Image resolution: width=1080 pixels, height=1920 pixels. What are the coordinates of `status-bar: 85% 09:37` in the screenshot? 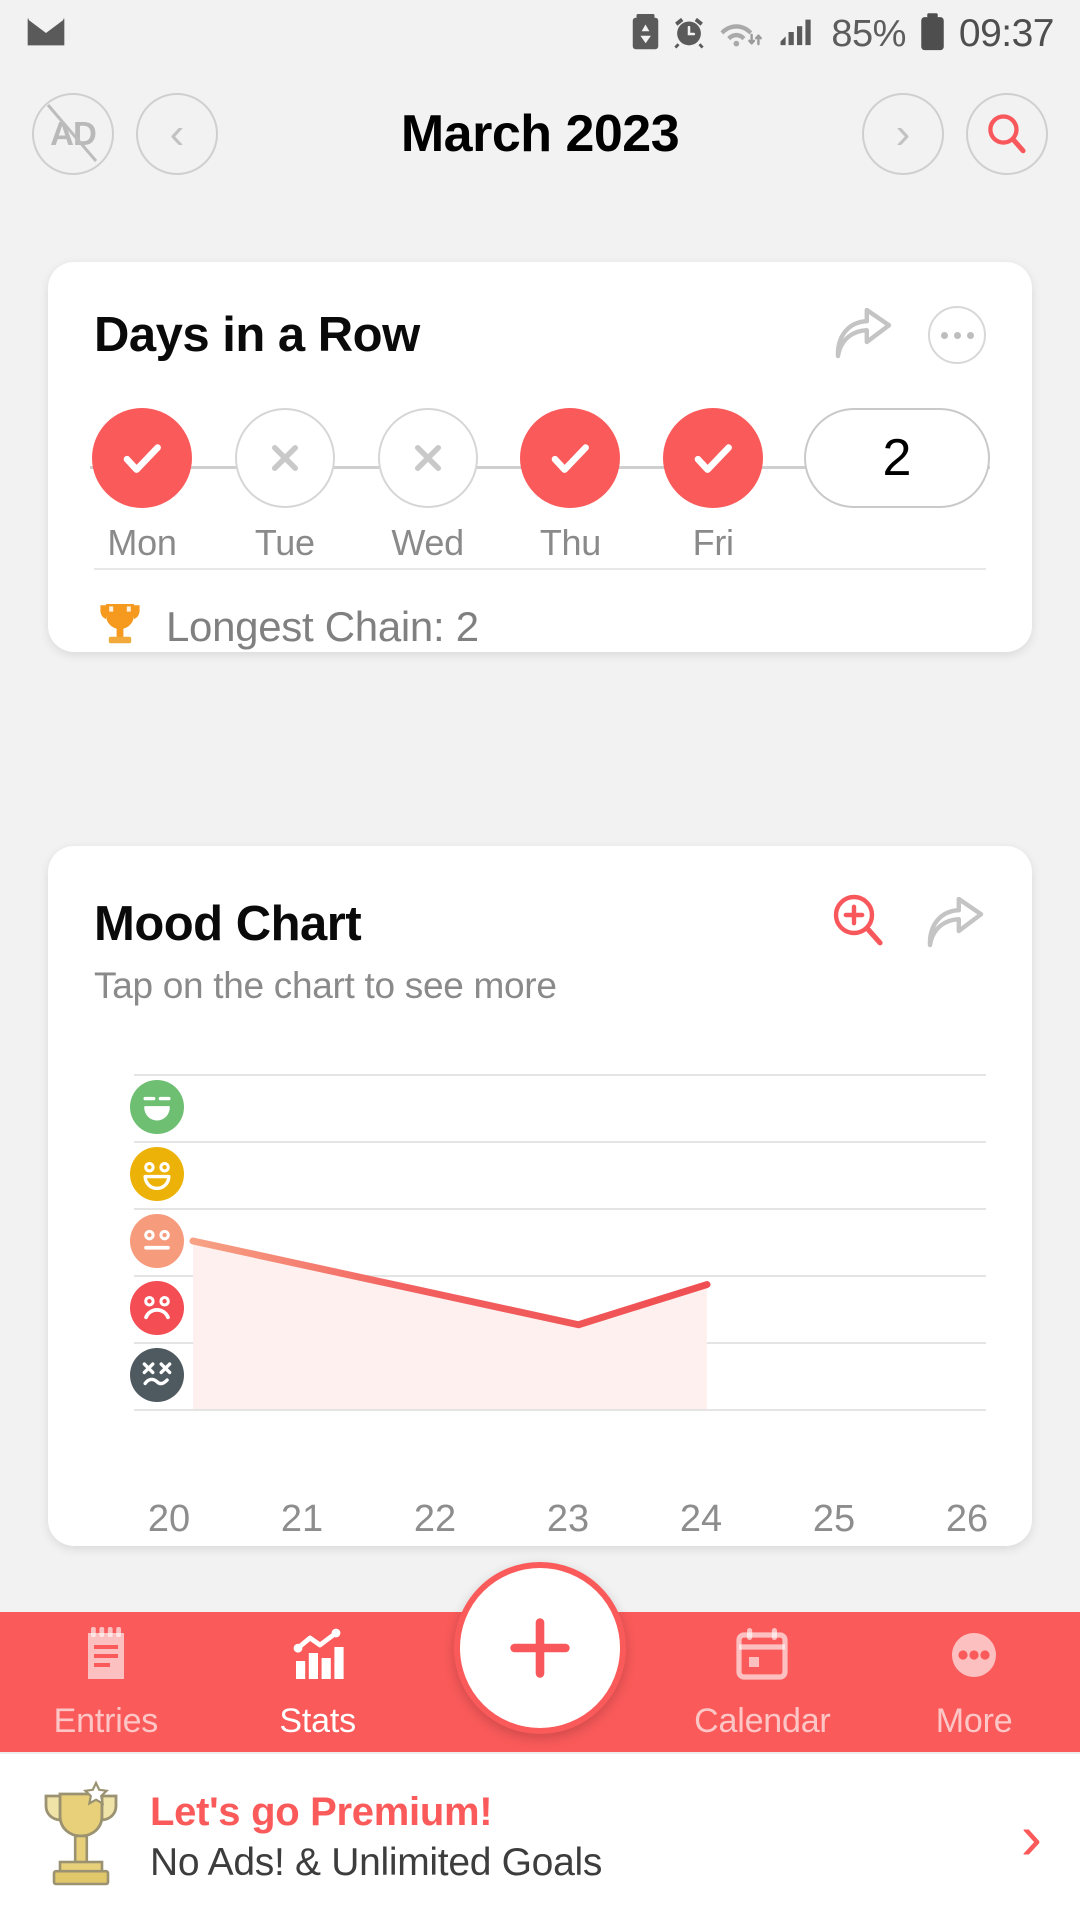 It's located at (540, 34).